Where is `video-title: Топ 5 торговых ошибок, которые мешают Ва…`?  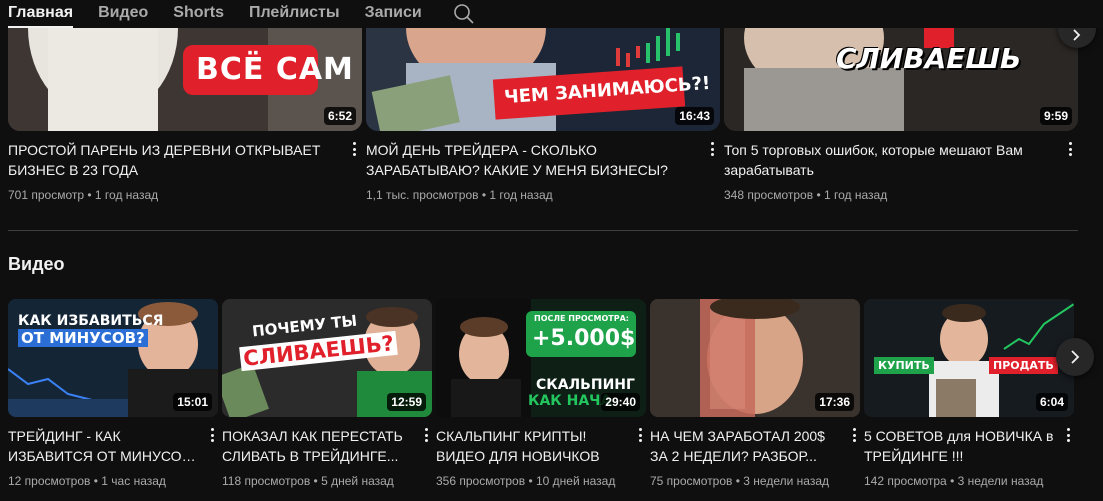
video-title: Топ 5 торговых ошибок, которые мешают Ва… is located at coordinates (886, 160).